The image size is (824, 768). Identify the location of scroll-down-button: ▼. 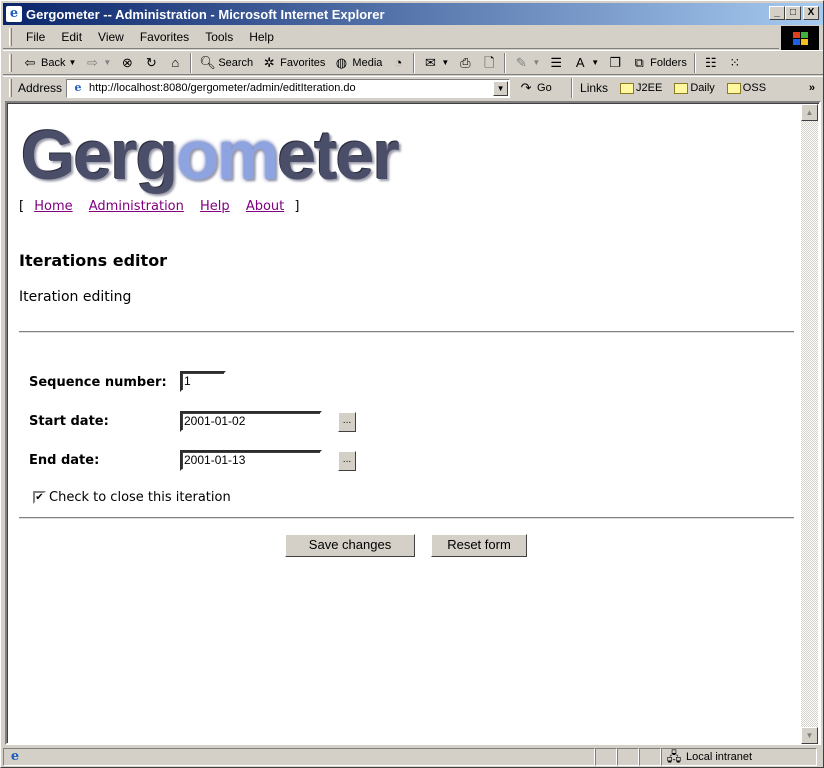
(809, 735).